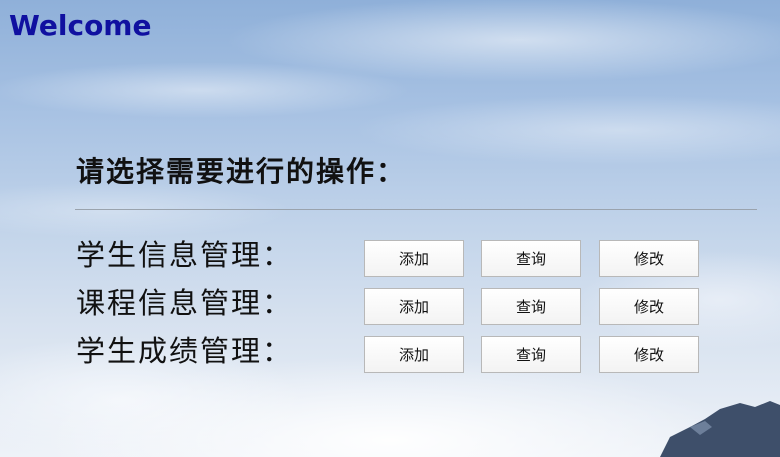  Describe the element at coordinates (649, 306) in the screenshot. I see `course-info-modify-button: 修改` at that location.